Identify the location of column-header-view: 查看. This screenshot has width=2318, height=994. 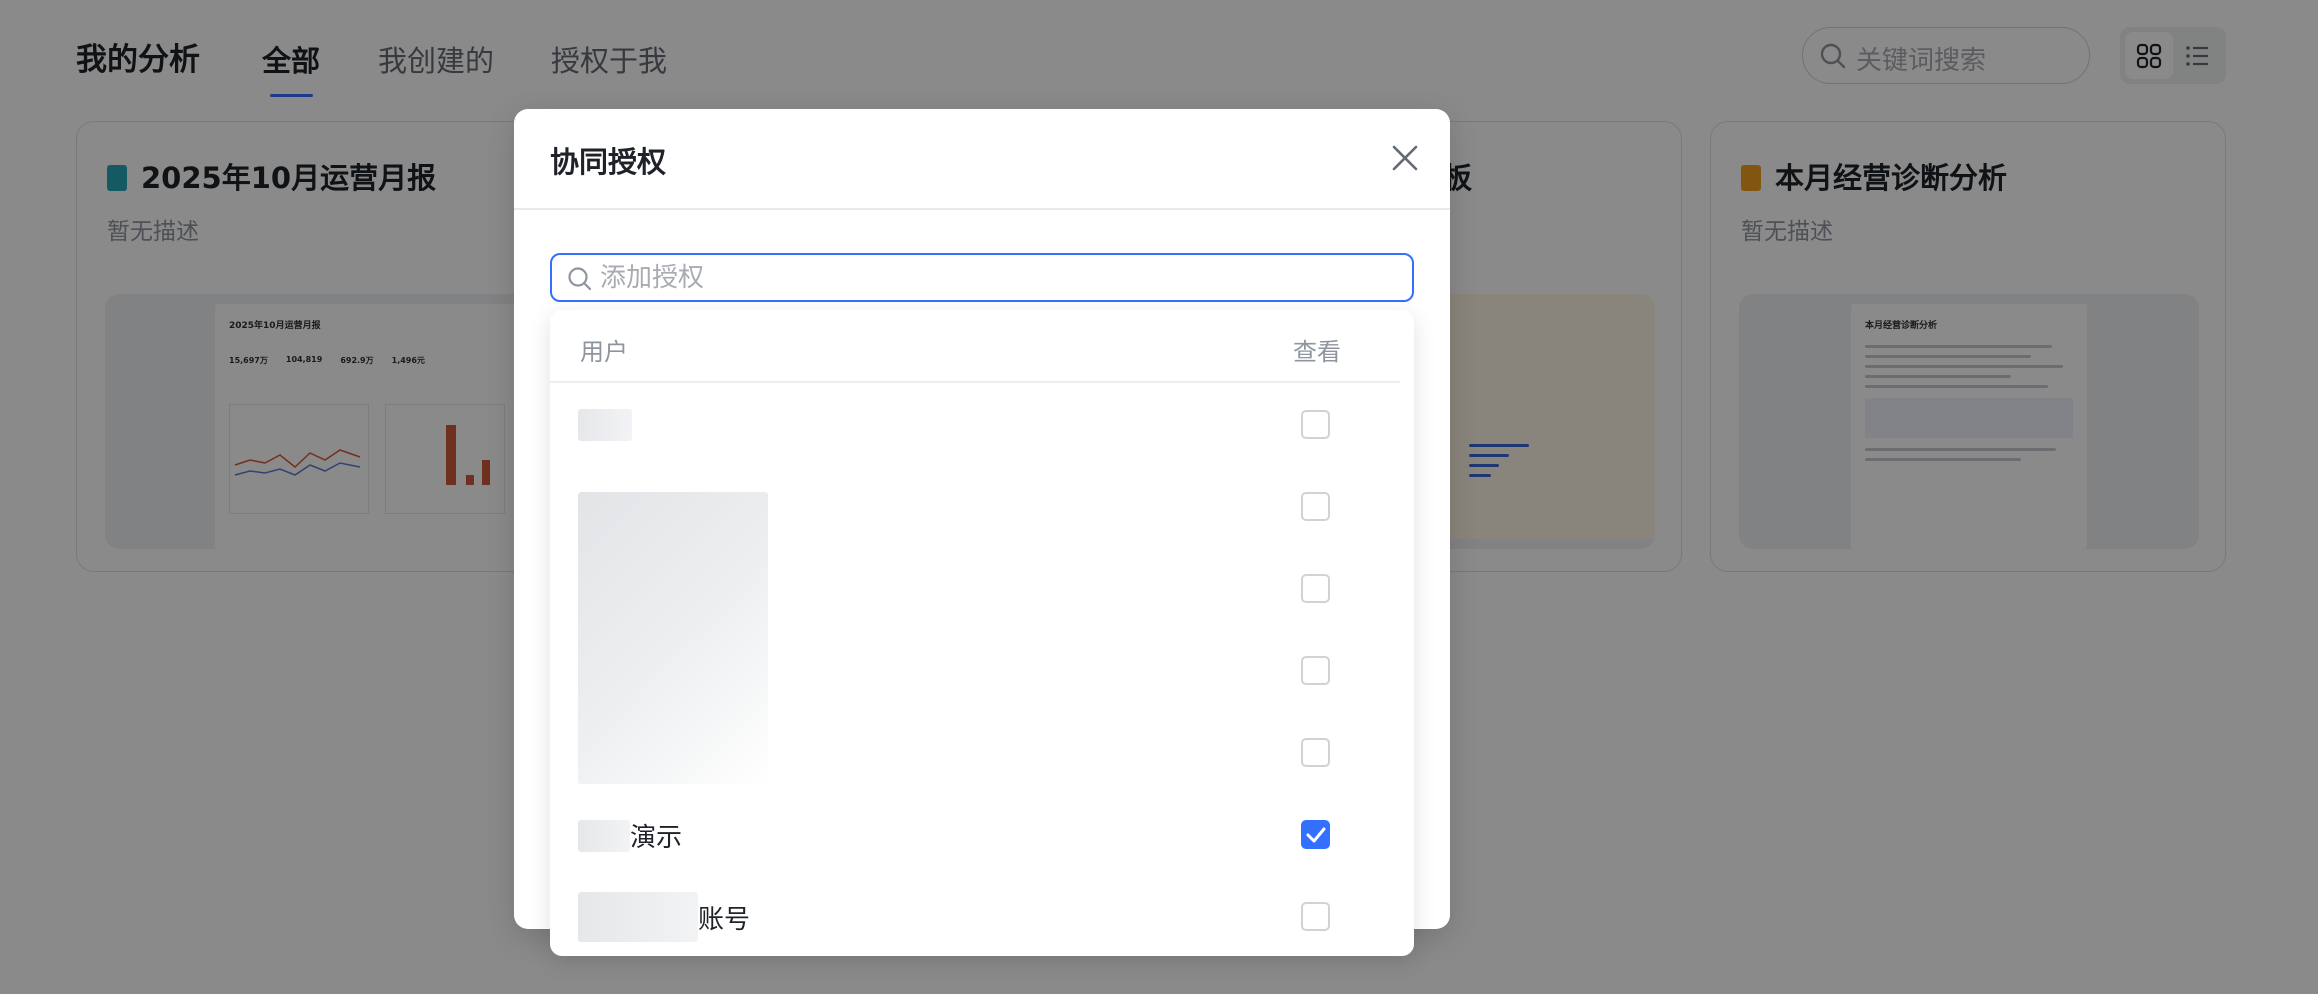
(1317, 352).